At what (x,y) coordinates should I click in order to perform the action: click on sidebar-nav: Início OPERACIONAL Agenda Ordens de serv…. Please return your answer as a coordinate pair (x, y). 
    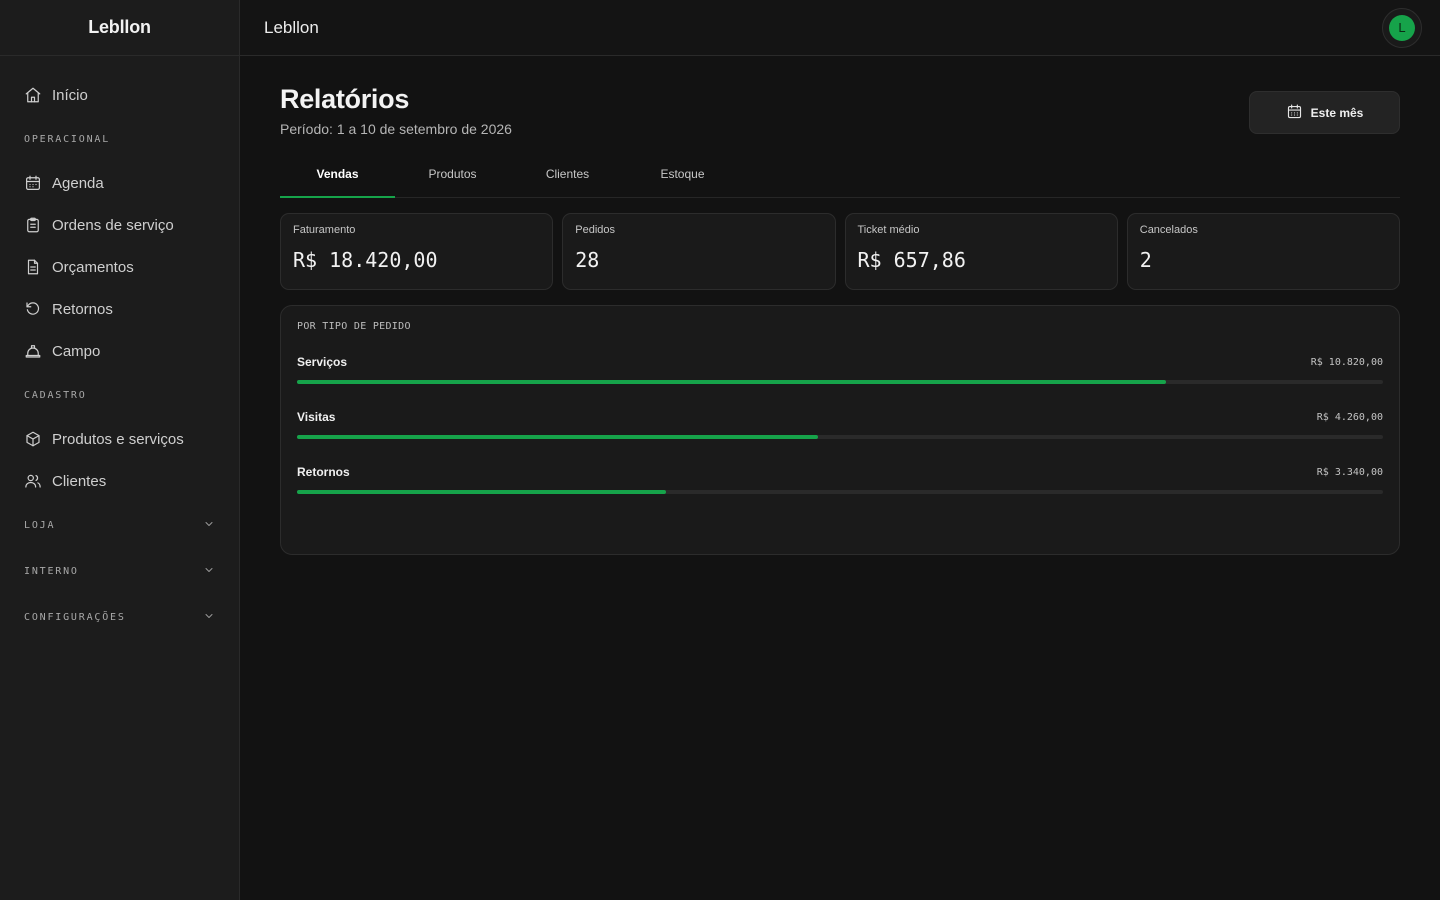
    Looking at the image, I should click on (119, 348).